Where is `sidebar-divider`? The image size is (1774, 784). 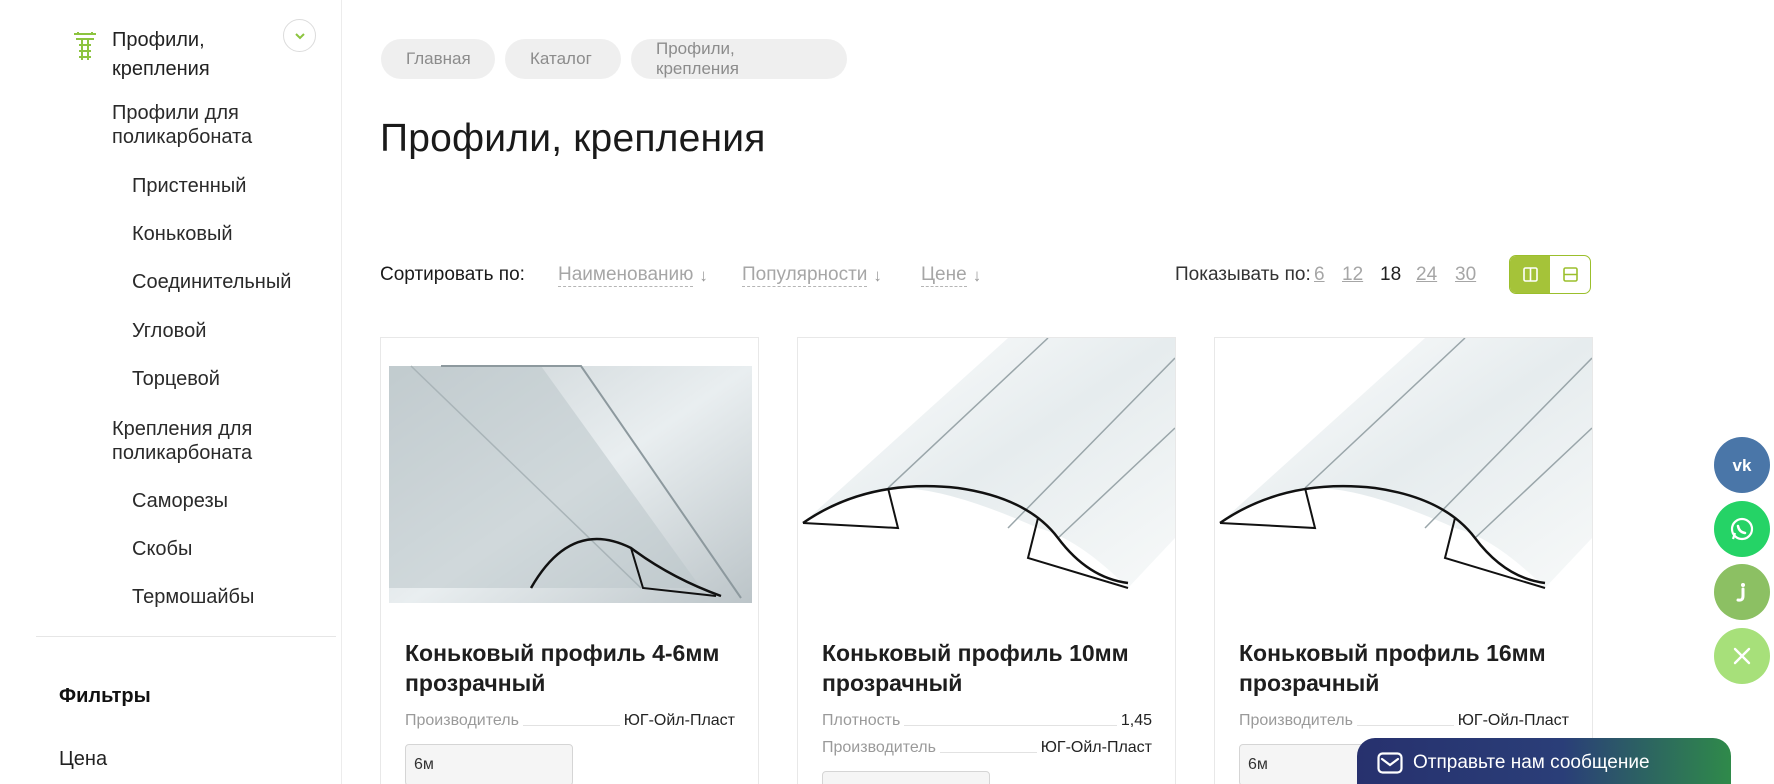 sidebar-divider is located at coordinates (186, 636).